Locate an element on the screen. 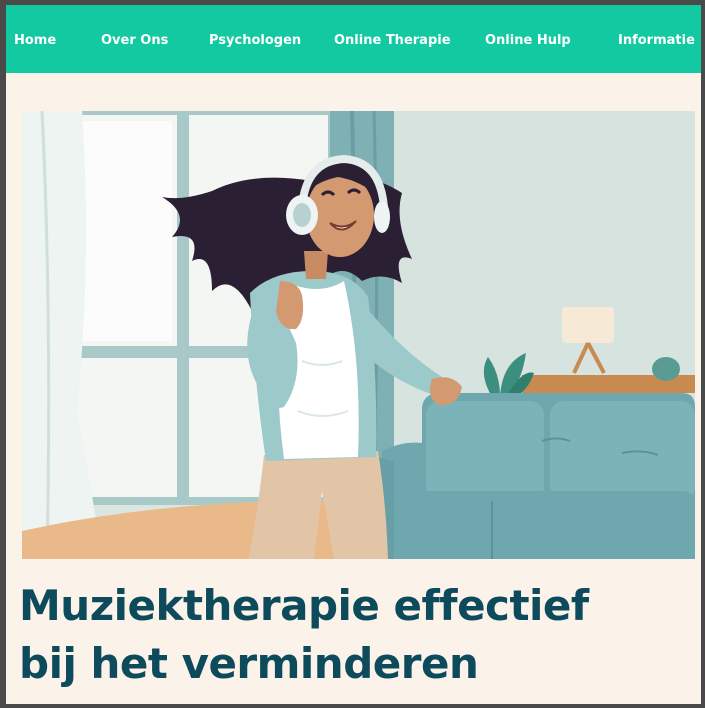 This screenshot has width=705, height=708. nav-online-hulp: Online Hulp is located at coordinates (528, 39).